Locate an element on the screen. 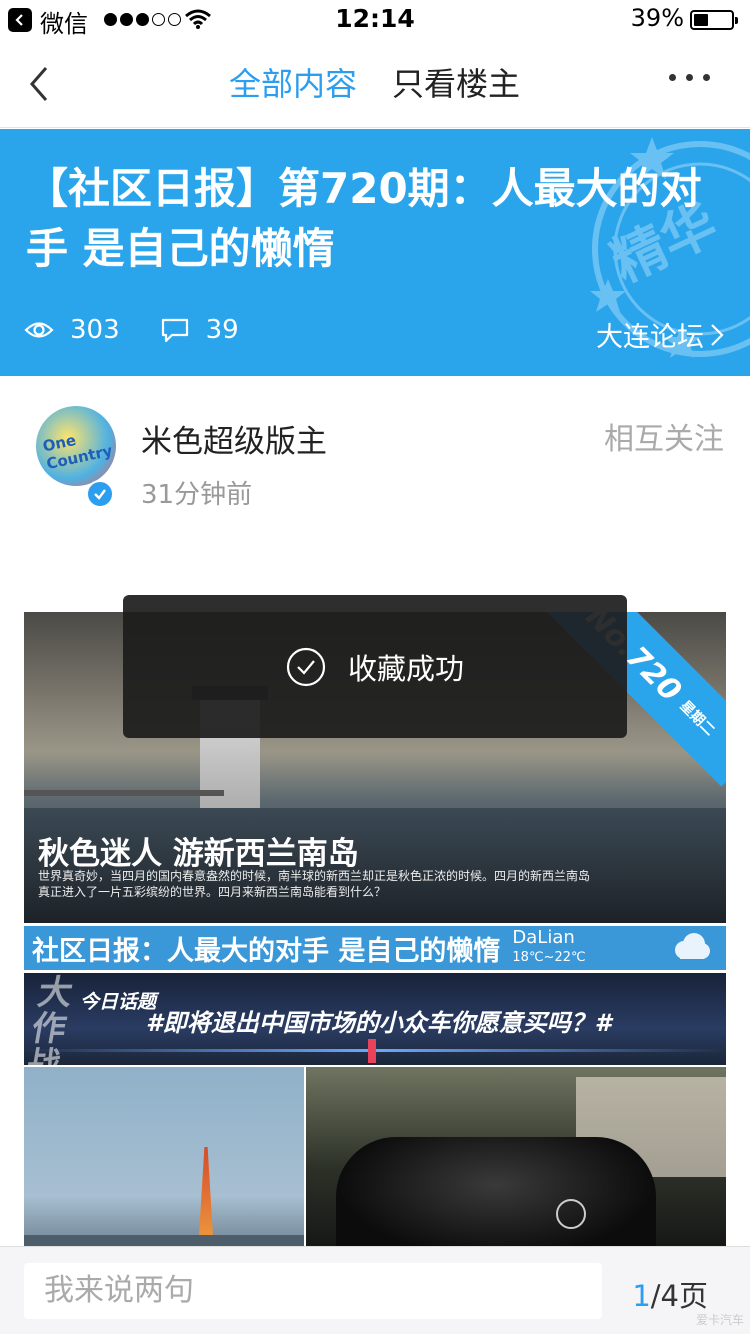 This screenshot has width=750, height=1334. back-arrow-icon is located at coordinates (42, 84).